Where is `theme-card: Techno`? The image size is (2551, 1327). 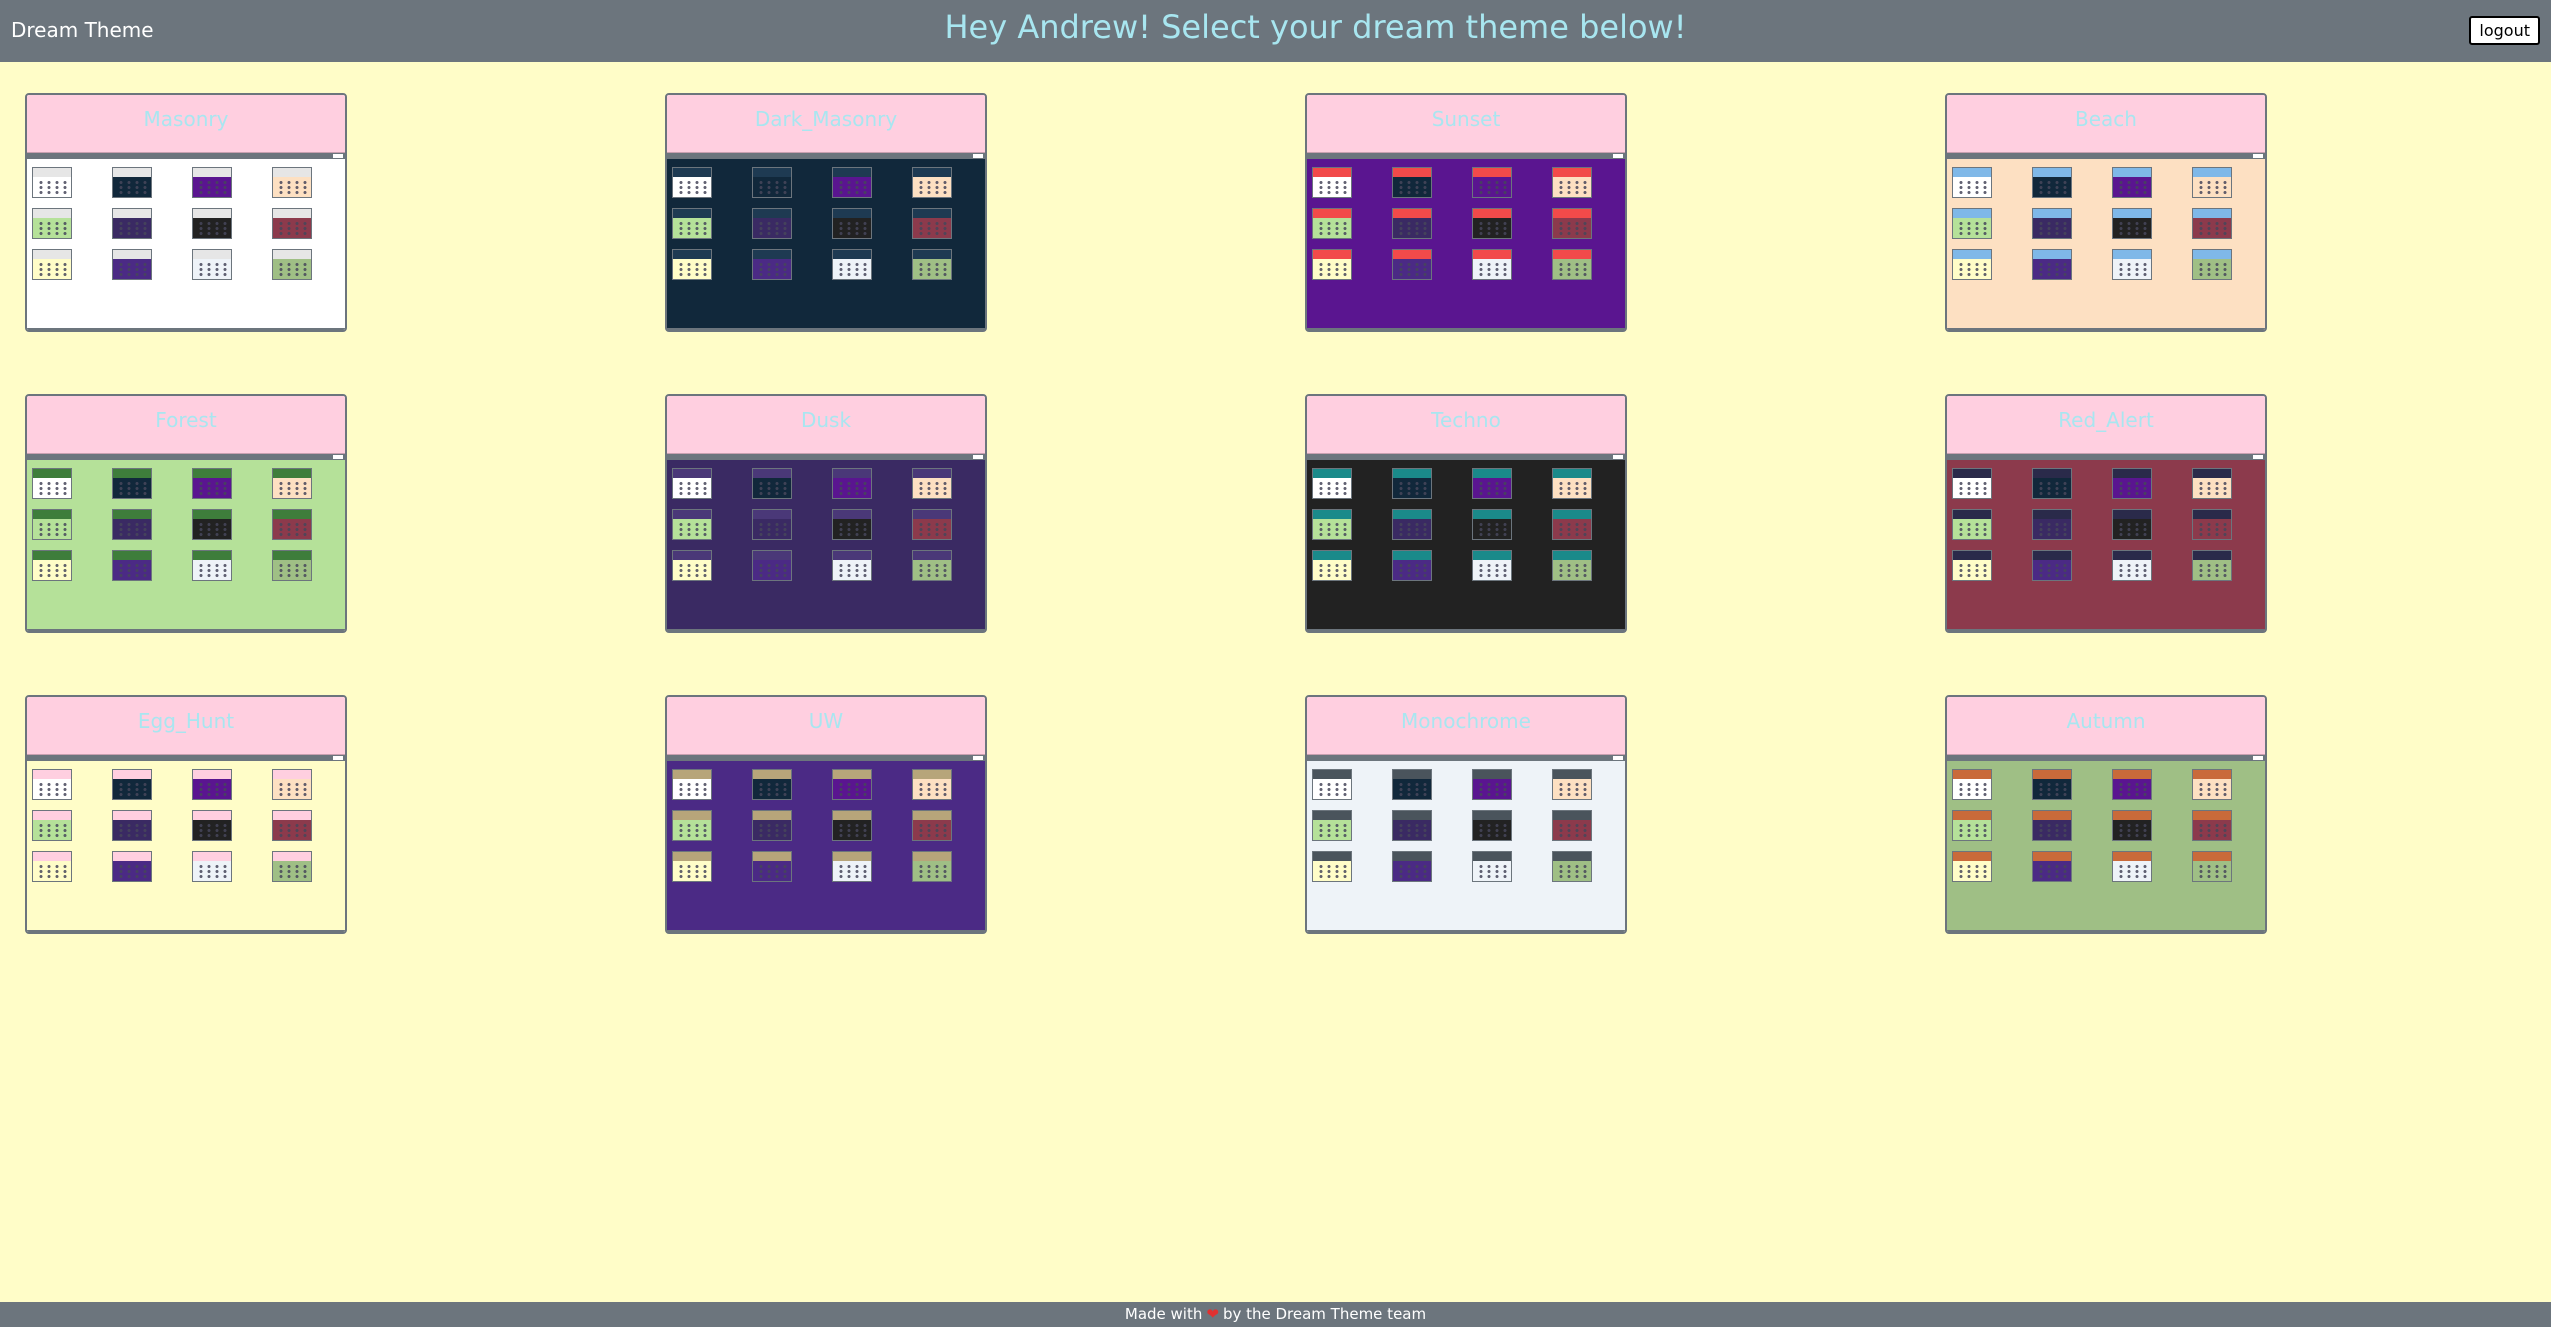
theme-card: Techno is located at coordinates (1466, 513).